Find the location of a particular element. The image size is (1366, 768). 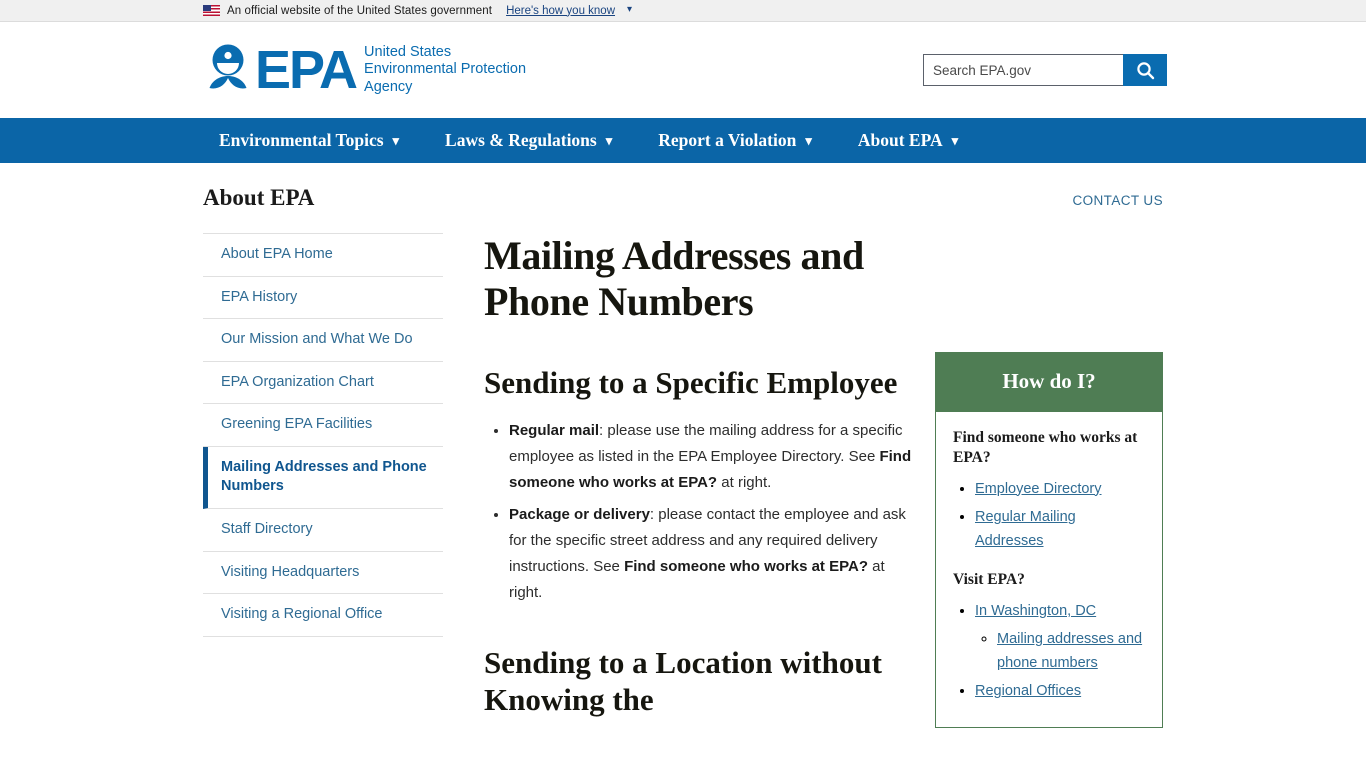

sidebar-item-about-epa-home: About EPA Home is located at coordinates (323, 255).